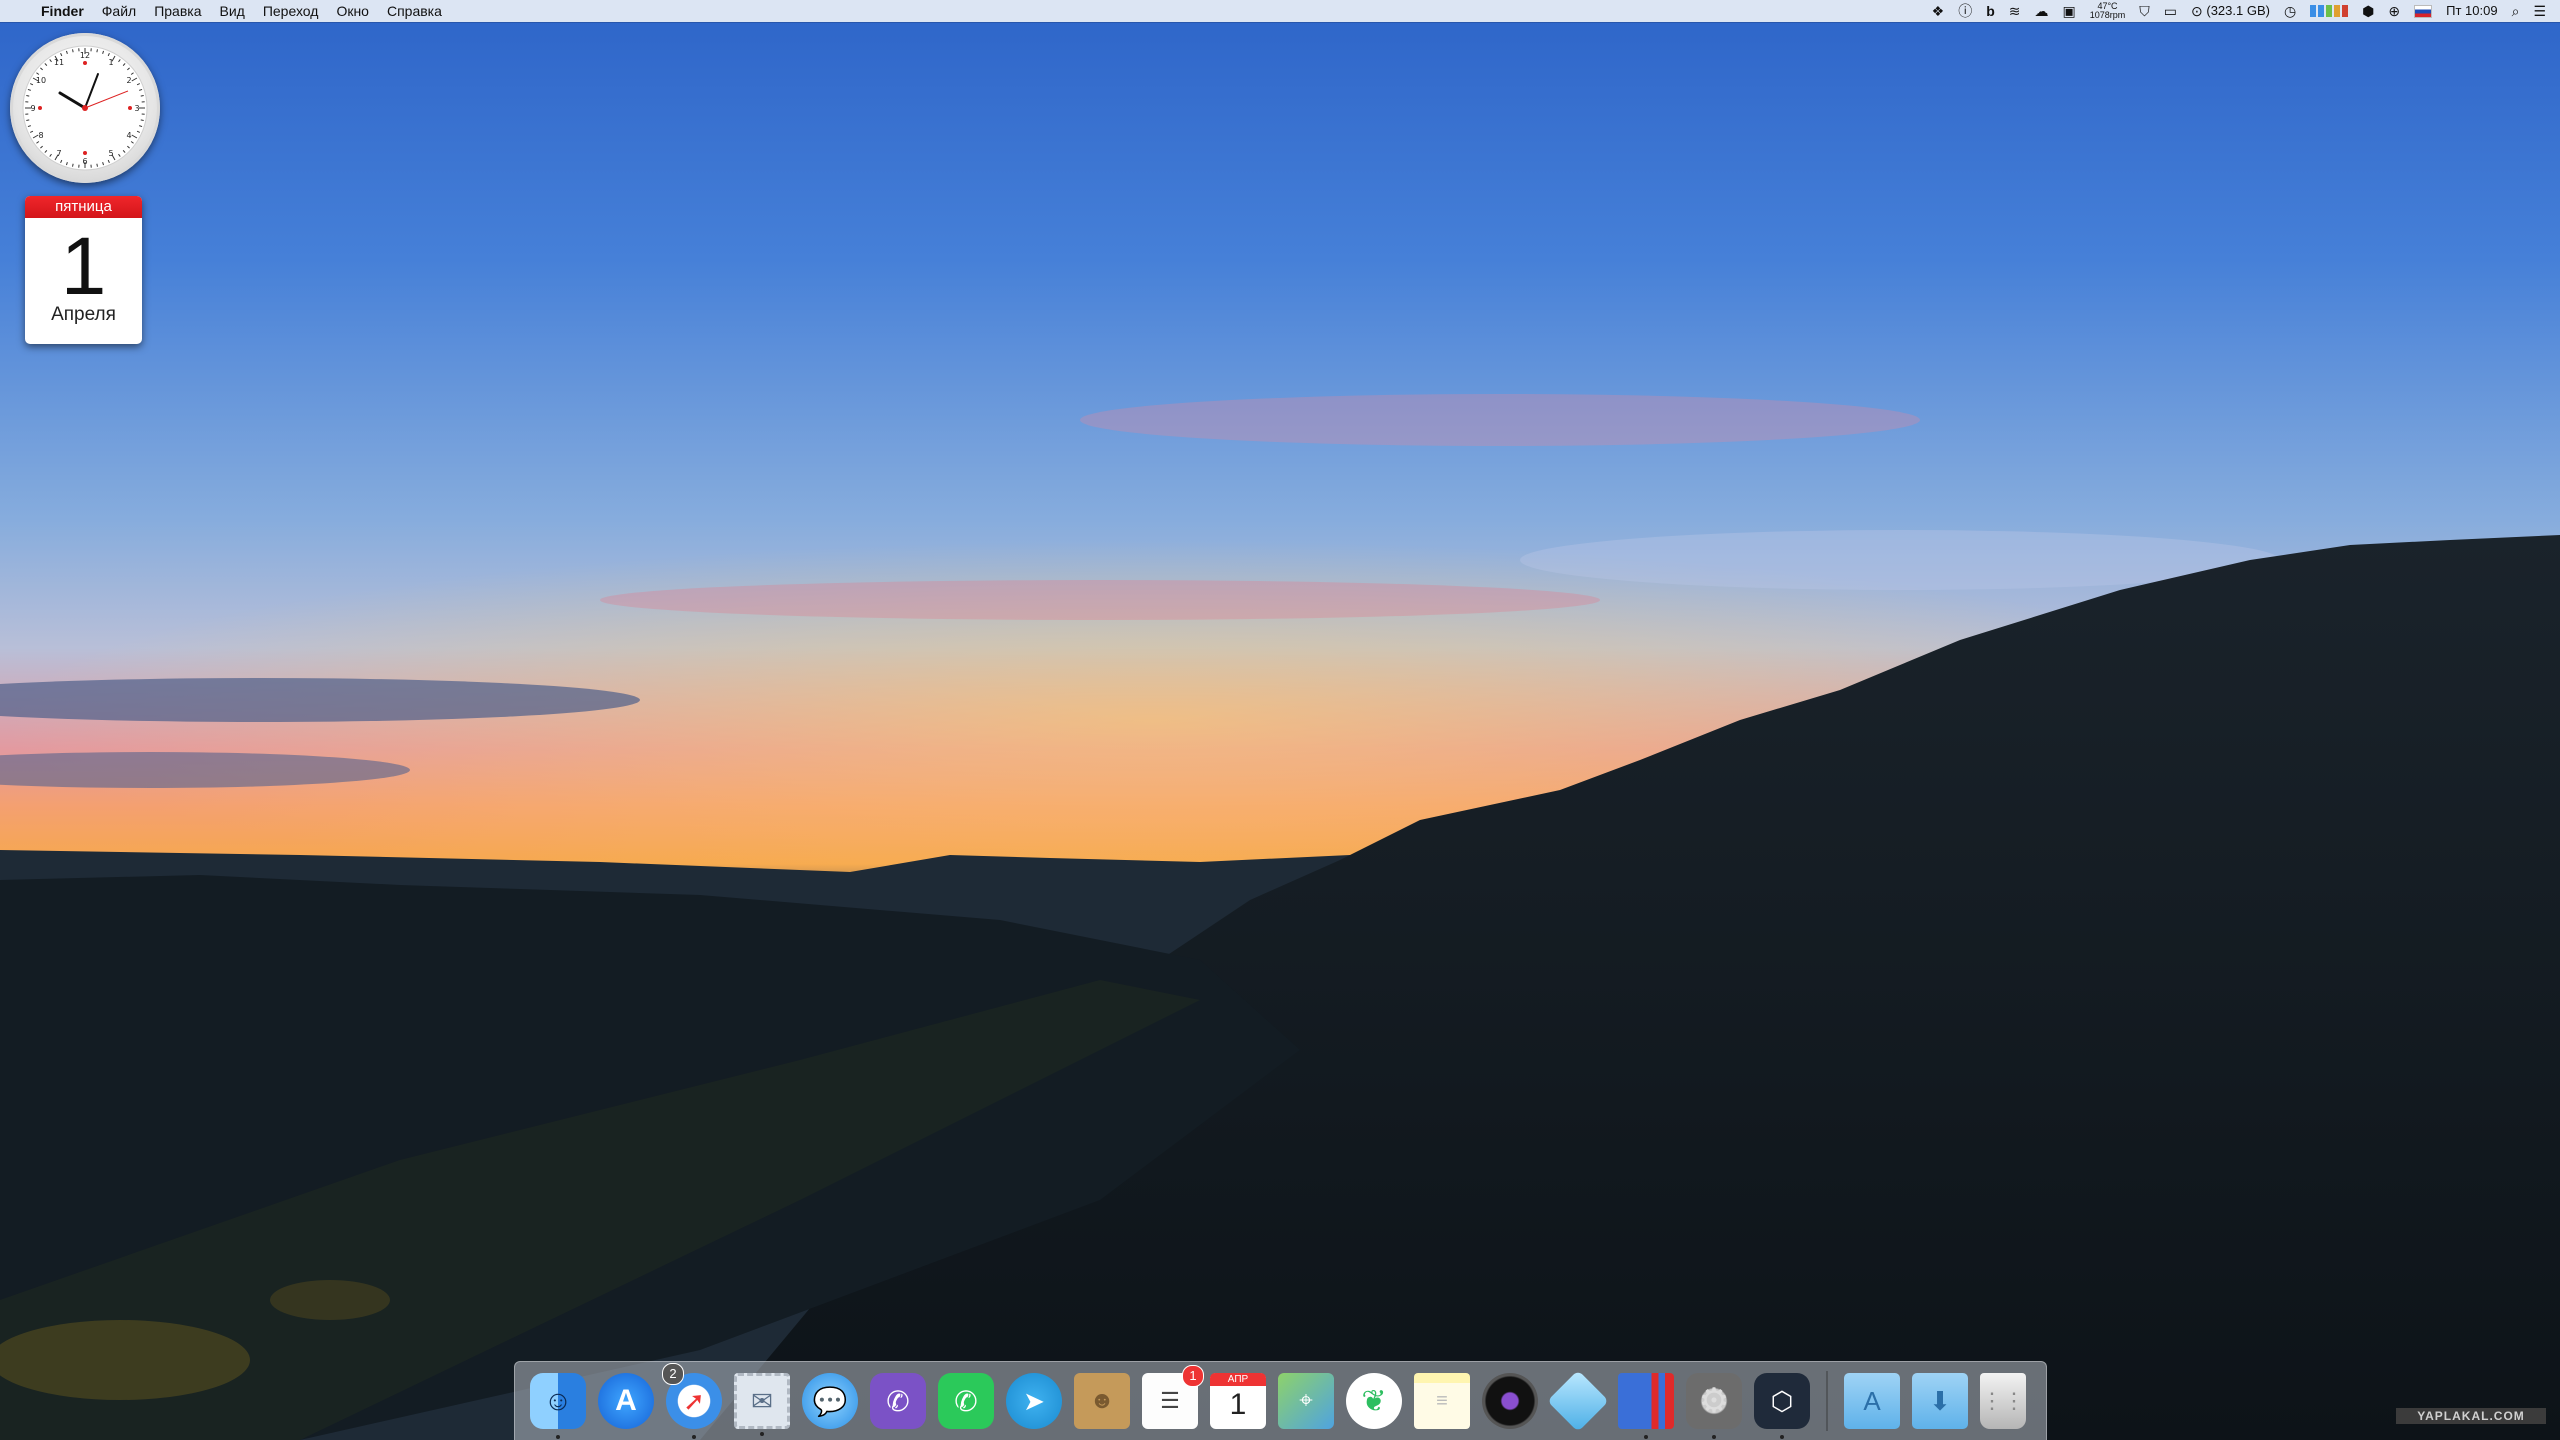 The width and height of the screenshot is (2560, 1440). Describe the element at coordinates (41, 80) in the screenshot. I see `svg-text: 10` at that location.